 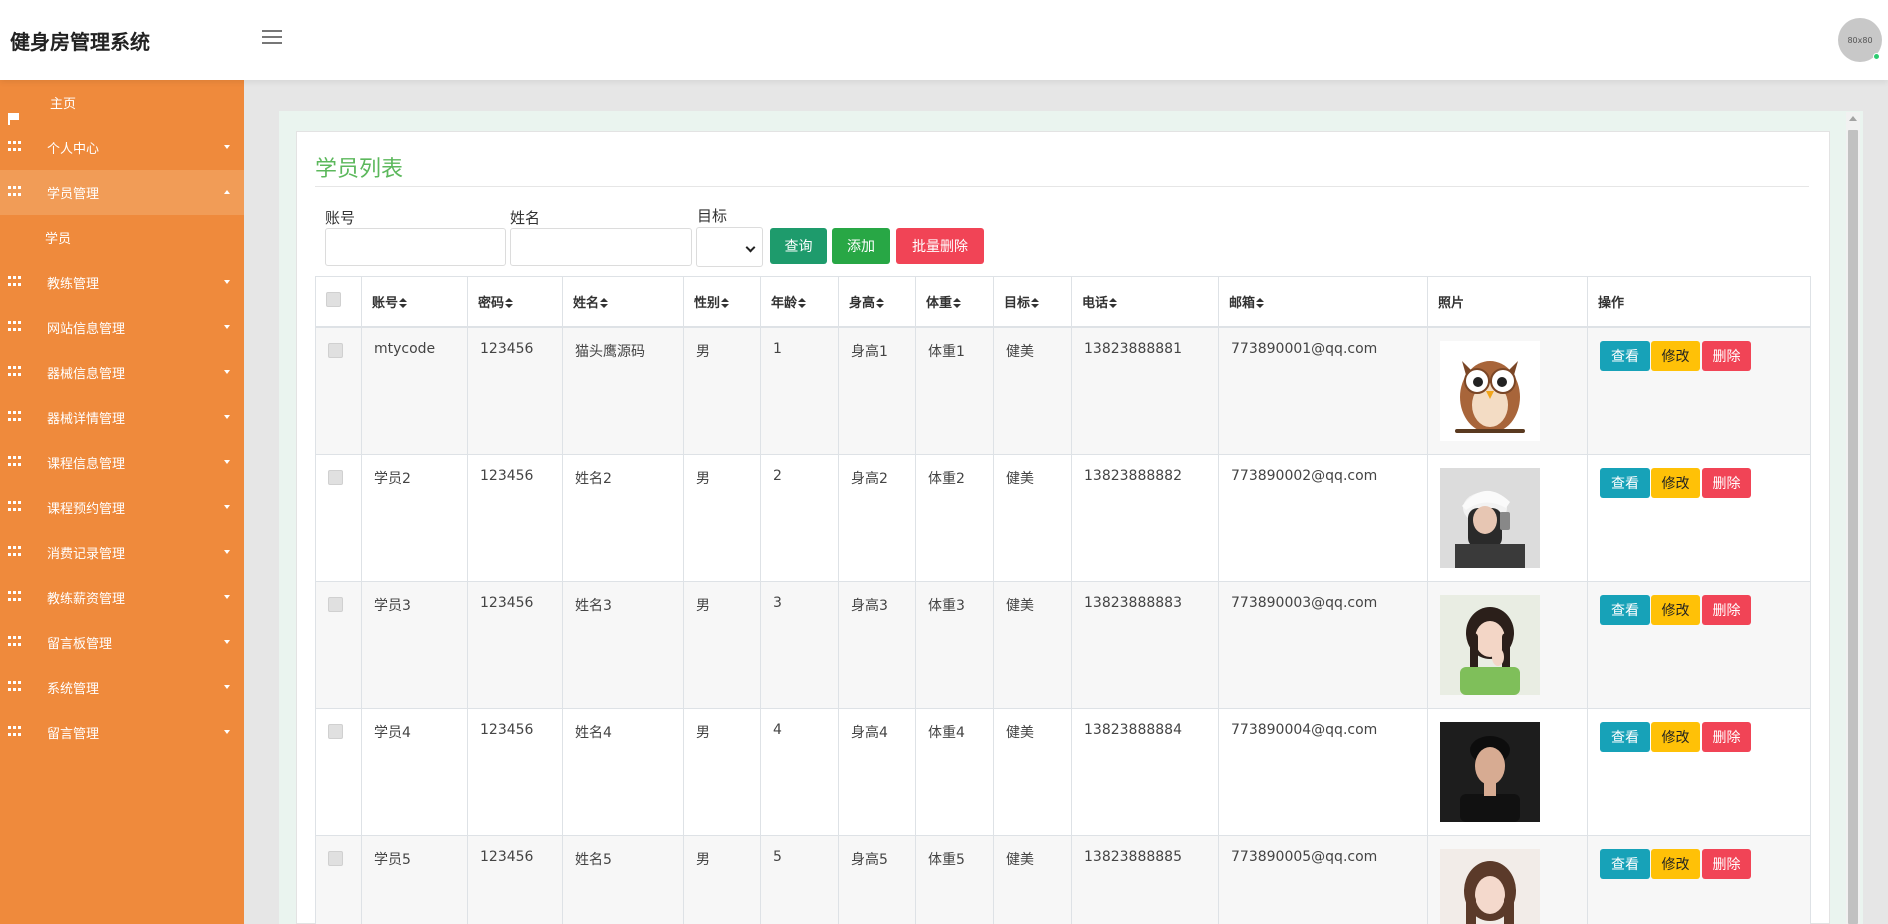 What do you see at coordinates (623, 390) in the screenshot?
I see `cell-name: 猫头鹰源码` at bounding box center [623, 390].